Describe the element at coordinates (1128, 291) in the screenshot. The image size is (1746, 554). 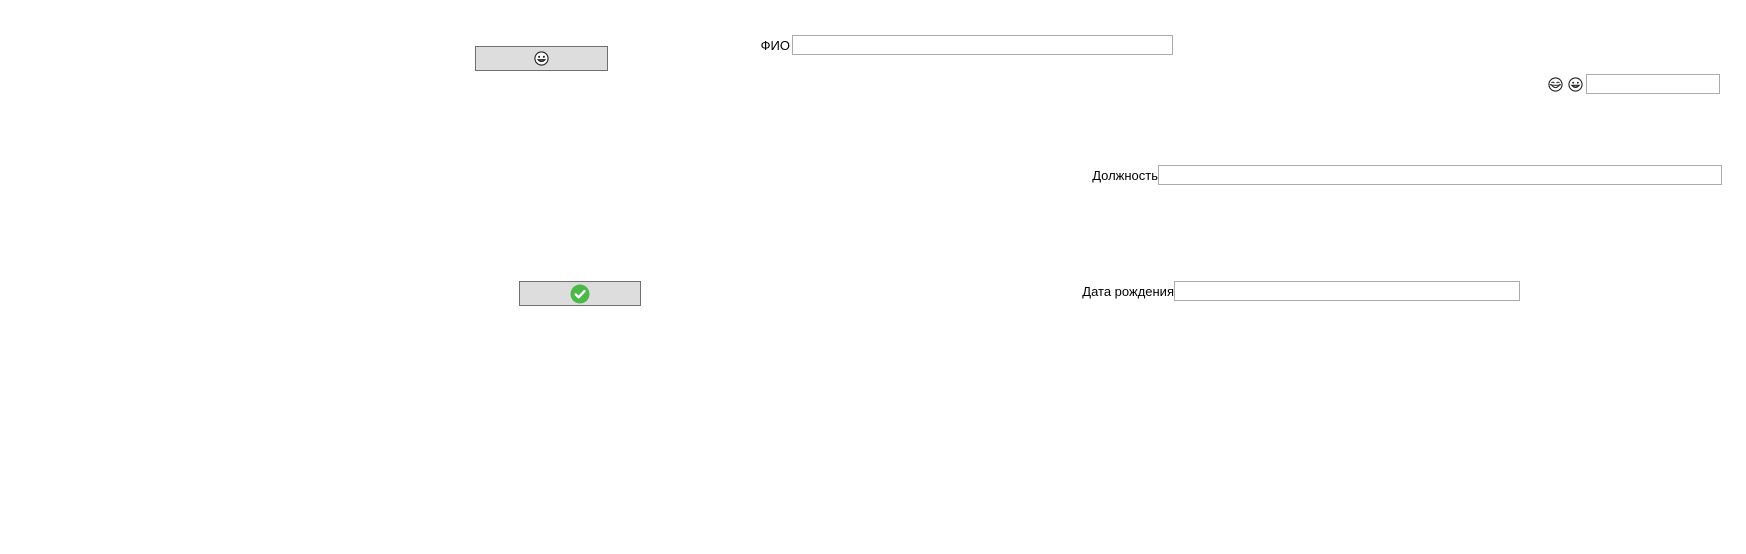
I see `birth-date-label: Дата рождения` at that location.